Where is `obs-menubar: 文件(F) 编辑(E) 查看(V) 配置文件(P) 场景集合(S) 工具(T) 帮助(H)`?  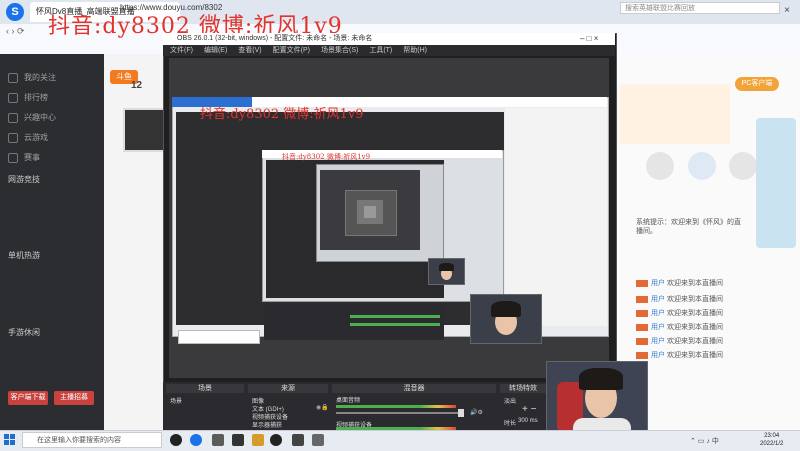 obs-menubar: 文件(F) 编辑(E) 查看(V) 配置文件(P) 场景集合(S) 工具(T) 帮助(H) is located at coordinates (389, 50).